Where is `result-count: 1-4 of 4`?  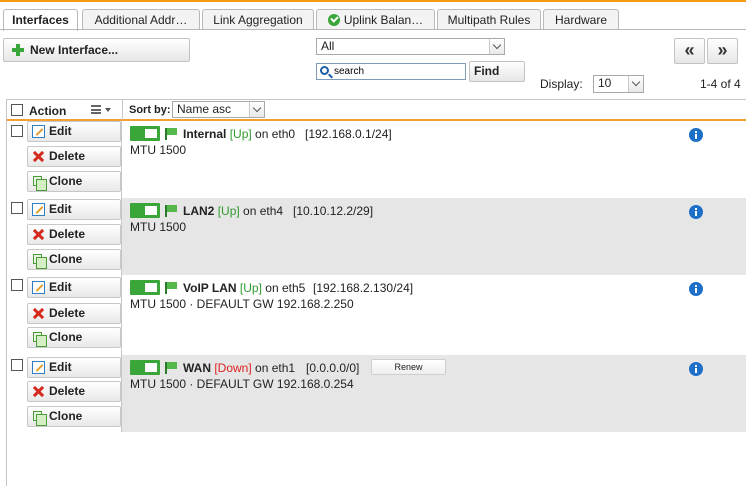
result-count: 1-4 of 4 is located at coordinates (720, 84).